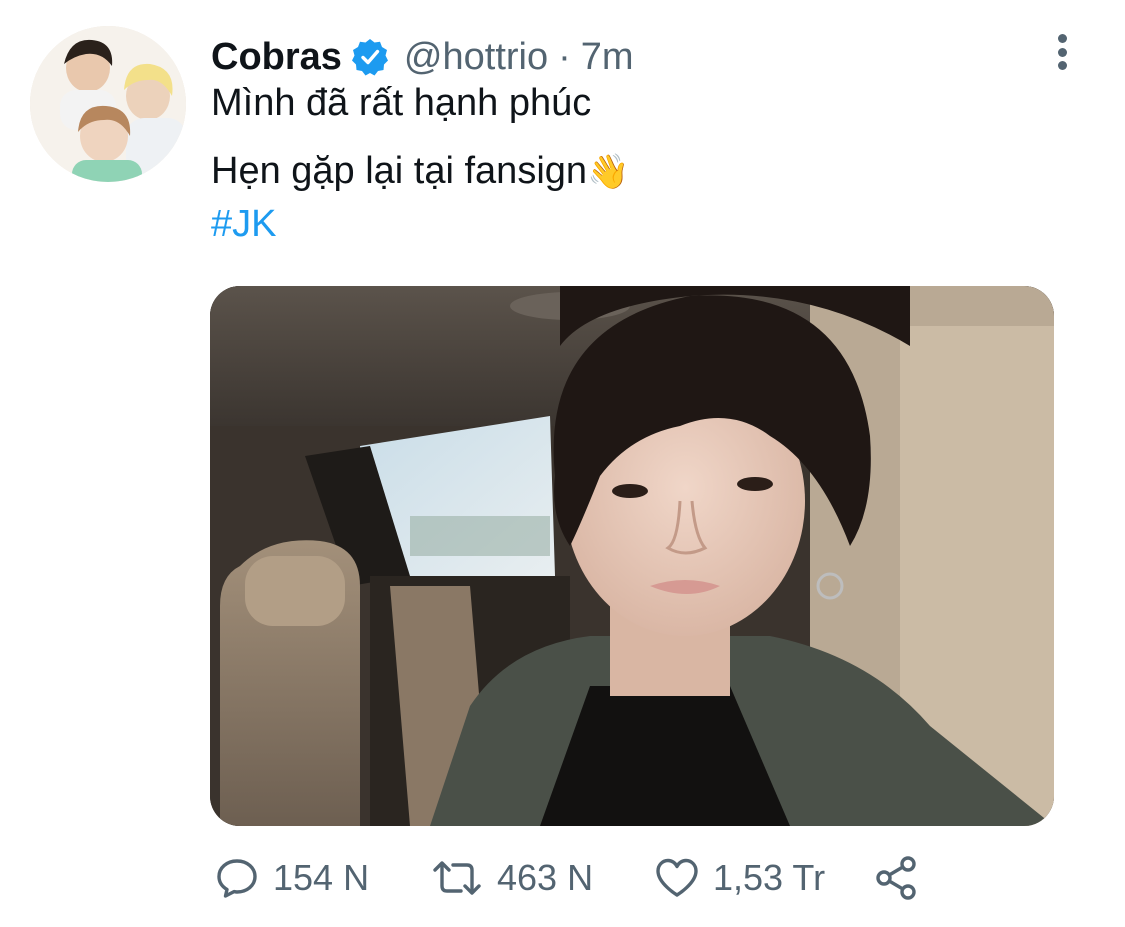 The width and height of the screenshot is (1125, 927). I want to click on reply-bubble-icon, so click(237, 878).